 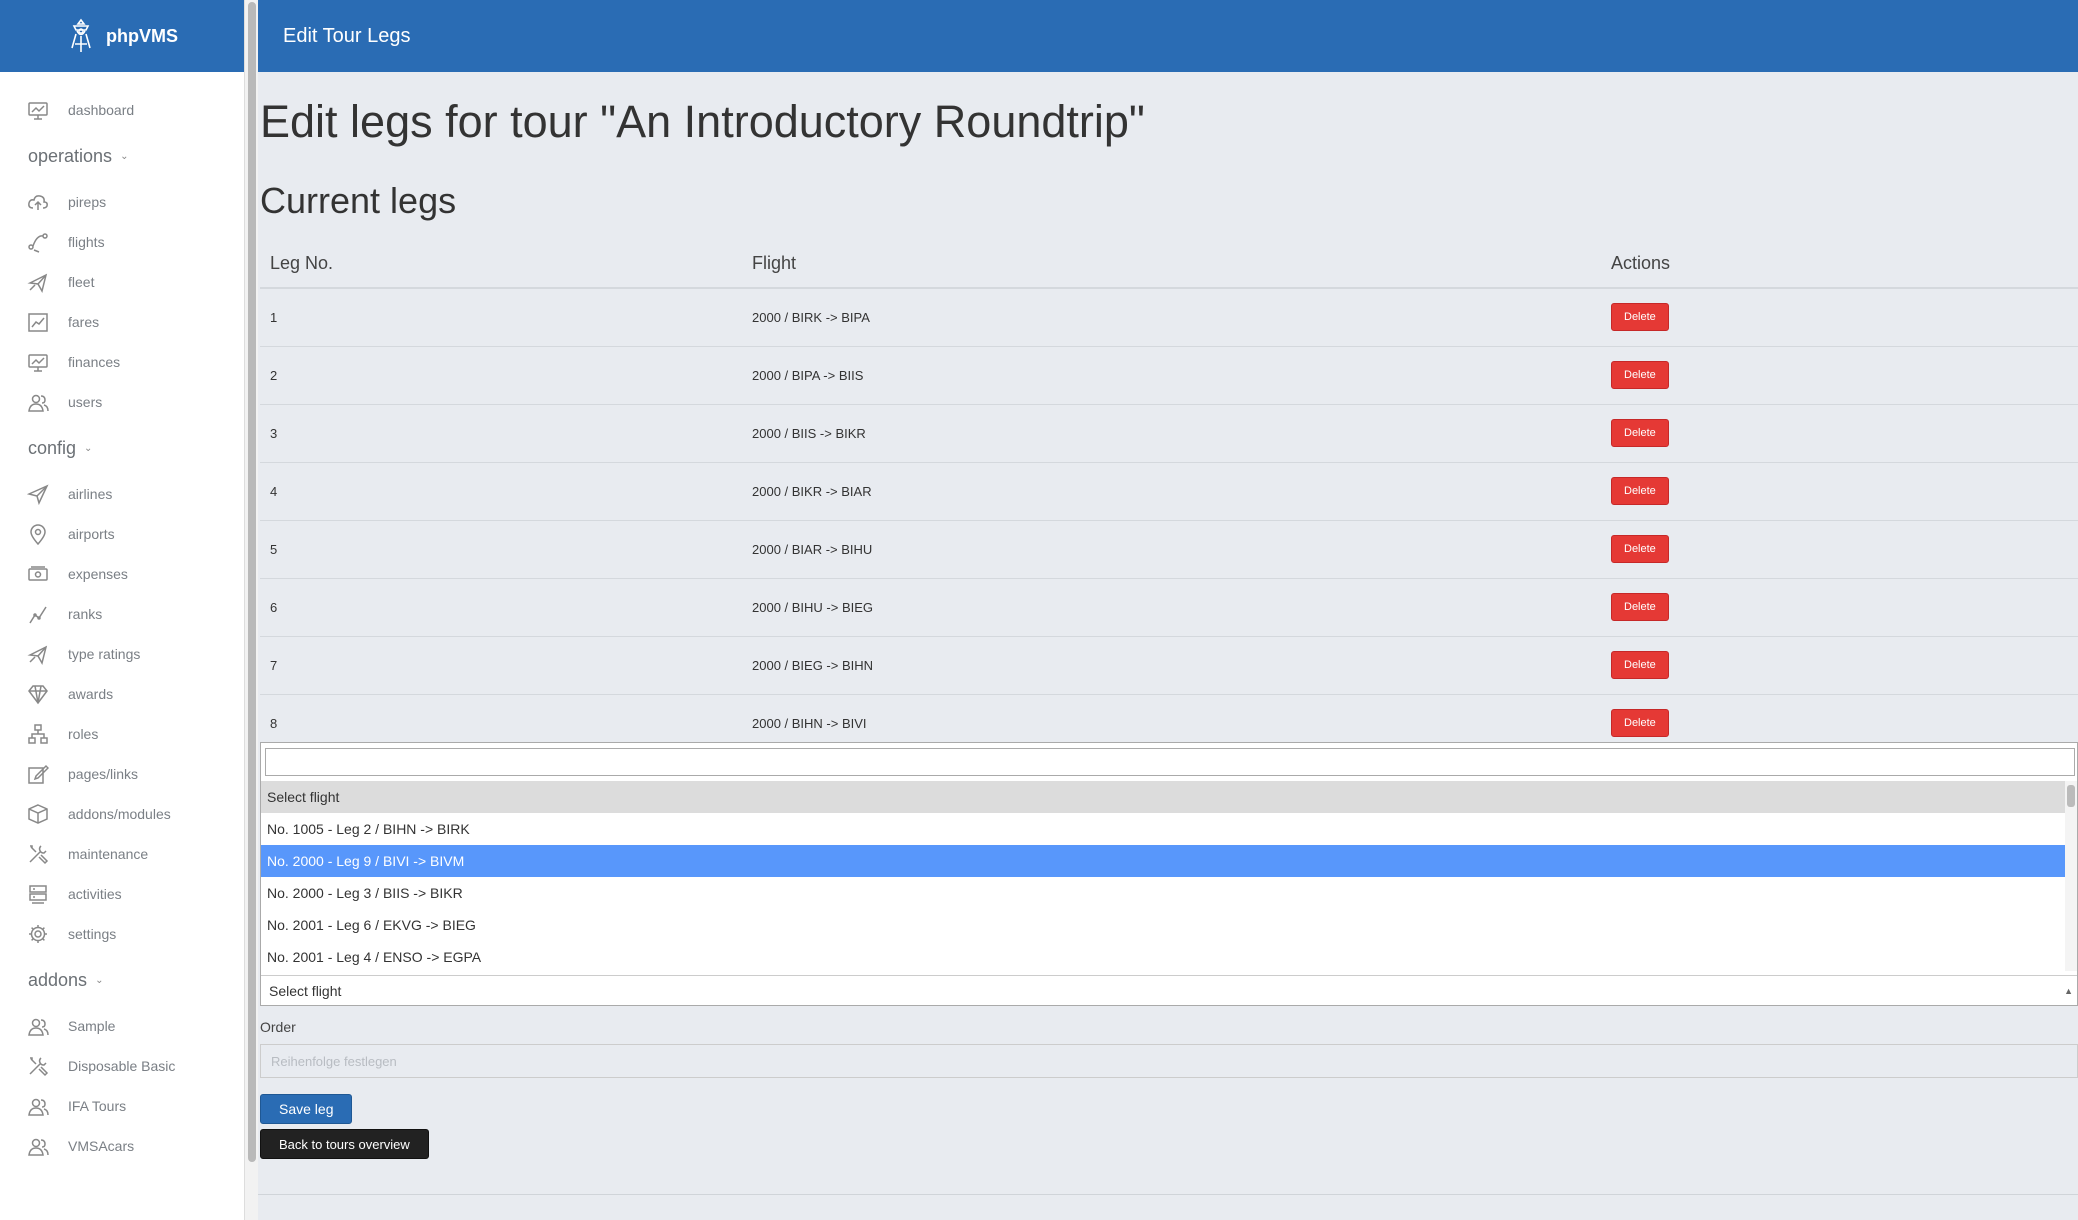 What do you see at coordinates (104, 654) in the screenshot?
I see `sidebar-item-label: type ratings` at bounding box center [104, 654].